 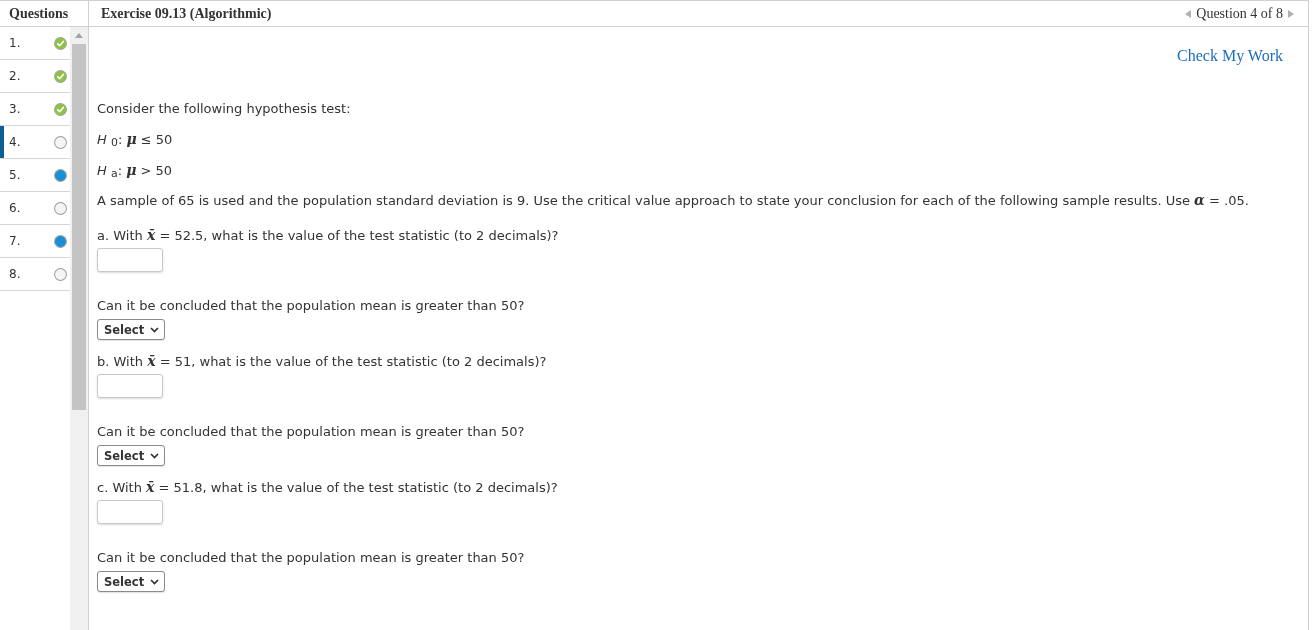 I want to click on up-triangle-icon, so click(x=79, y=35).